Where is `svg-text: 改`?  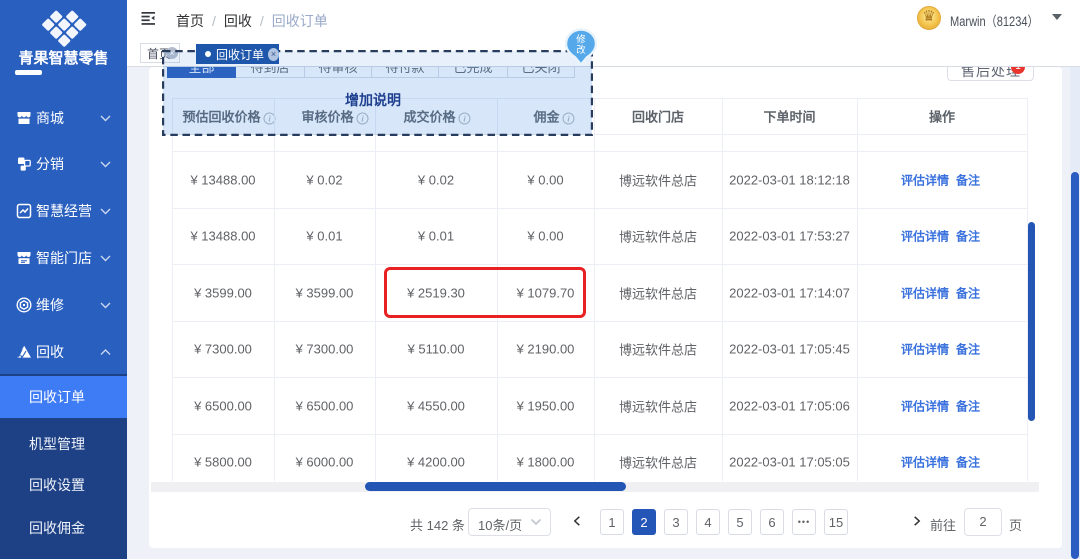 svg-text: 改 is located at coordinates (581, 50).